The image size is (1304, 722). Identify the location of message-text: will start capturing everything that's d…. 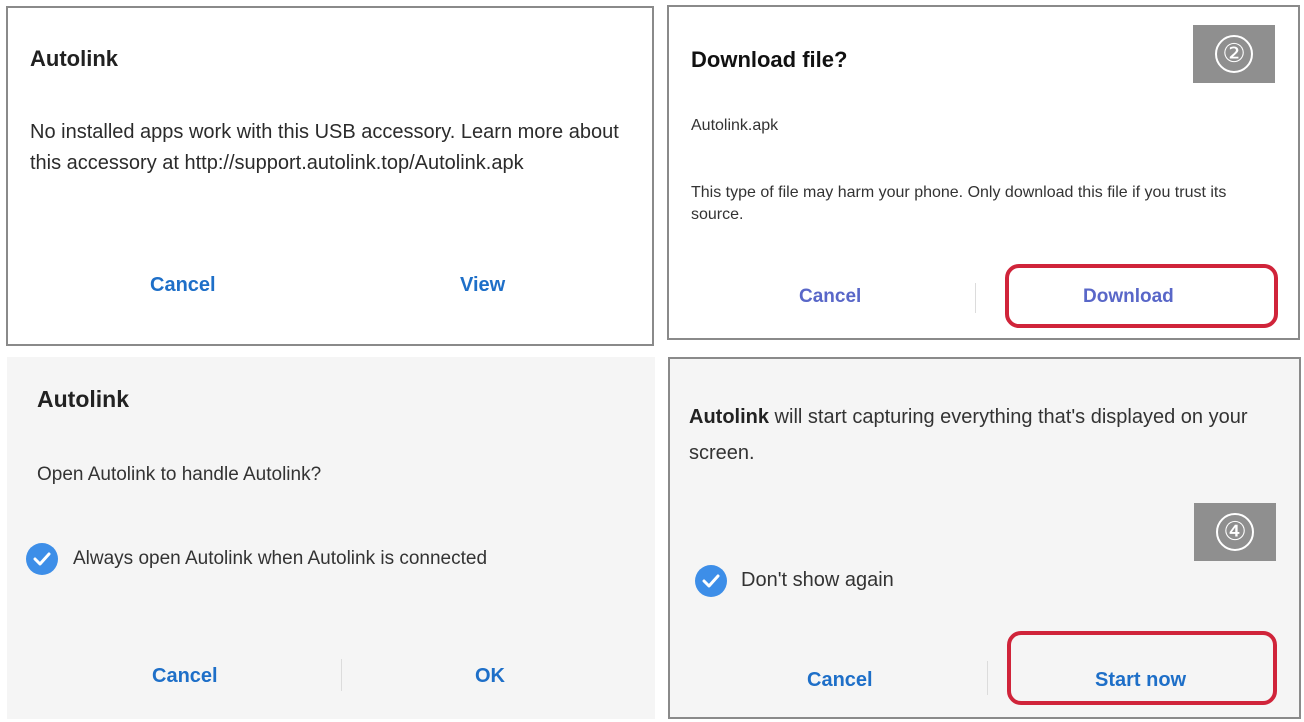
(968, 435).